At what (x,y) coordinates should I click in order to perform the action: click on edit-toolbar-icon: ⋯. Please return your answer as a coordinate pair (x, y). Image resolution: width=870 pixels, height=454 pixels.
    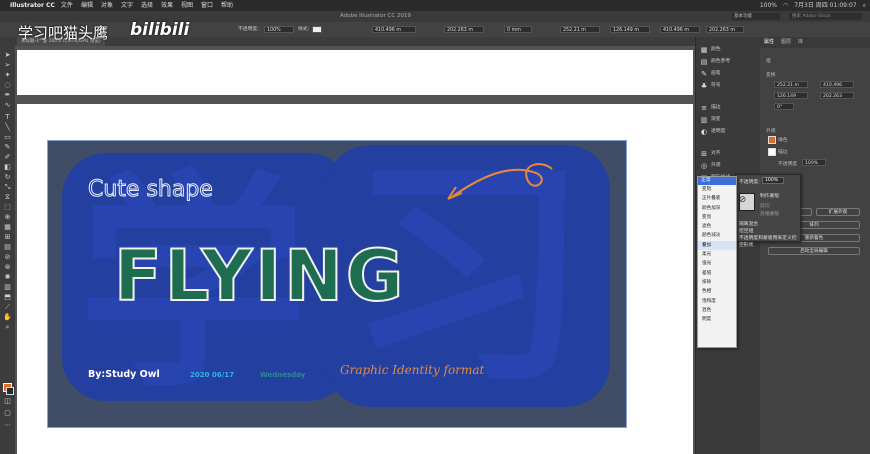
    Looking at the image, I should click on (7, 425).